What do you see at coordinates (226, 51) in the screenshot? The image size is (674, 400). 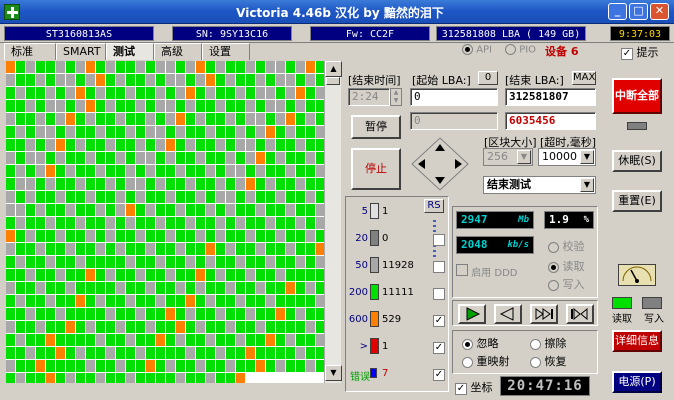 I see `tab-settings: 设置` at bounding box center [226, 51].